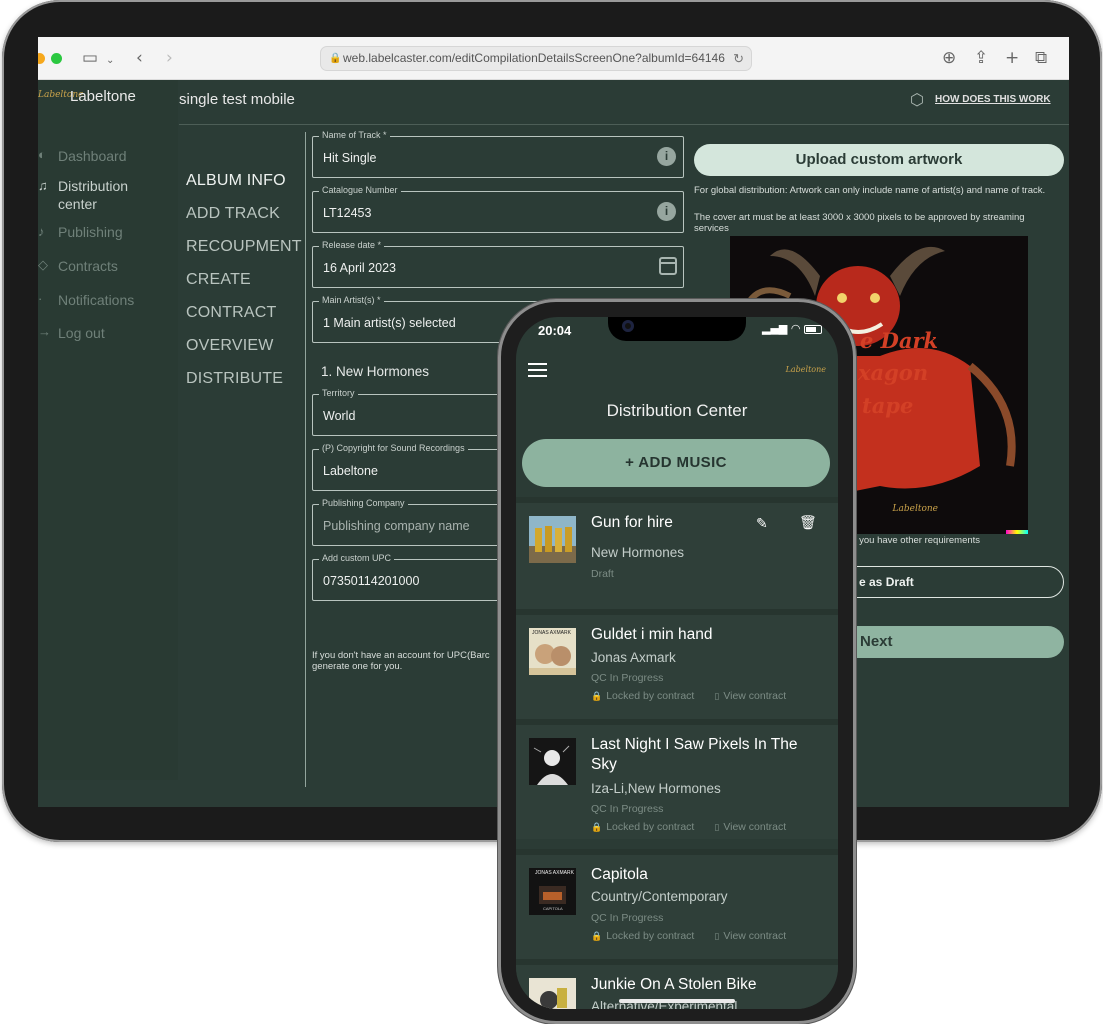  What do you see at coordinates (498, 154) in the screenshot?
I see `track-name-field: Name of Track * Hit Single i` at bounding box center [498, 154].